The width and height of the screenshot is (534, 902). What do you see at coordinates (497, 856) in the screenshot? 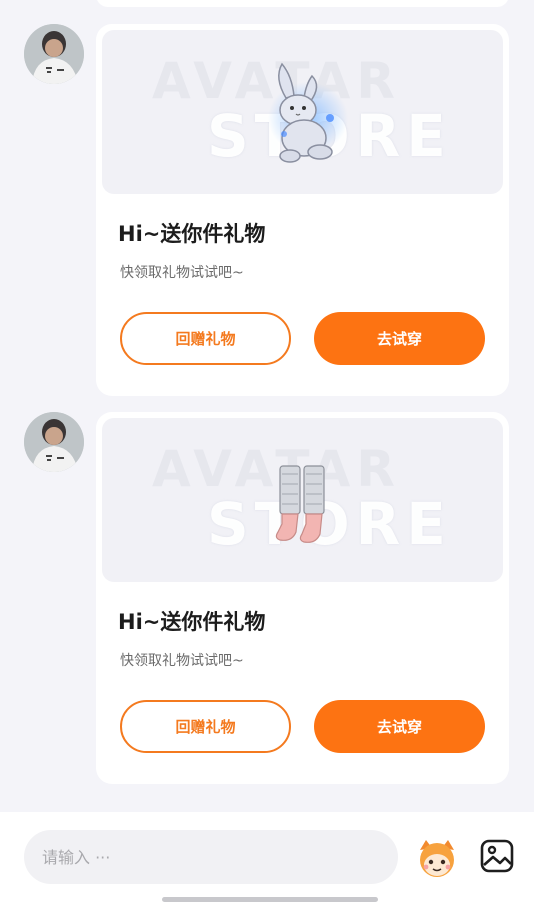
I see `image-icon` at bounding box center [497, 856].